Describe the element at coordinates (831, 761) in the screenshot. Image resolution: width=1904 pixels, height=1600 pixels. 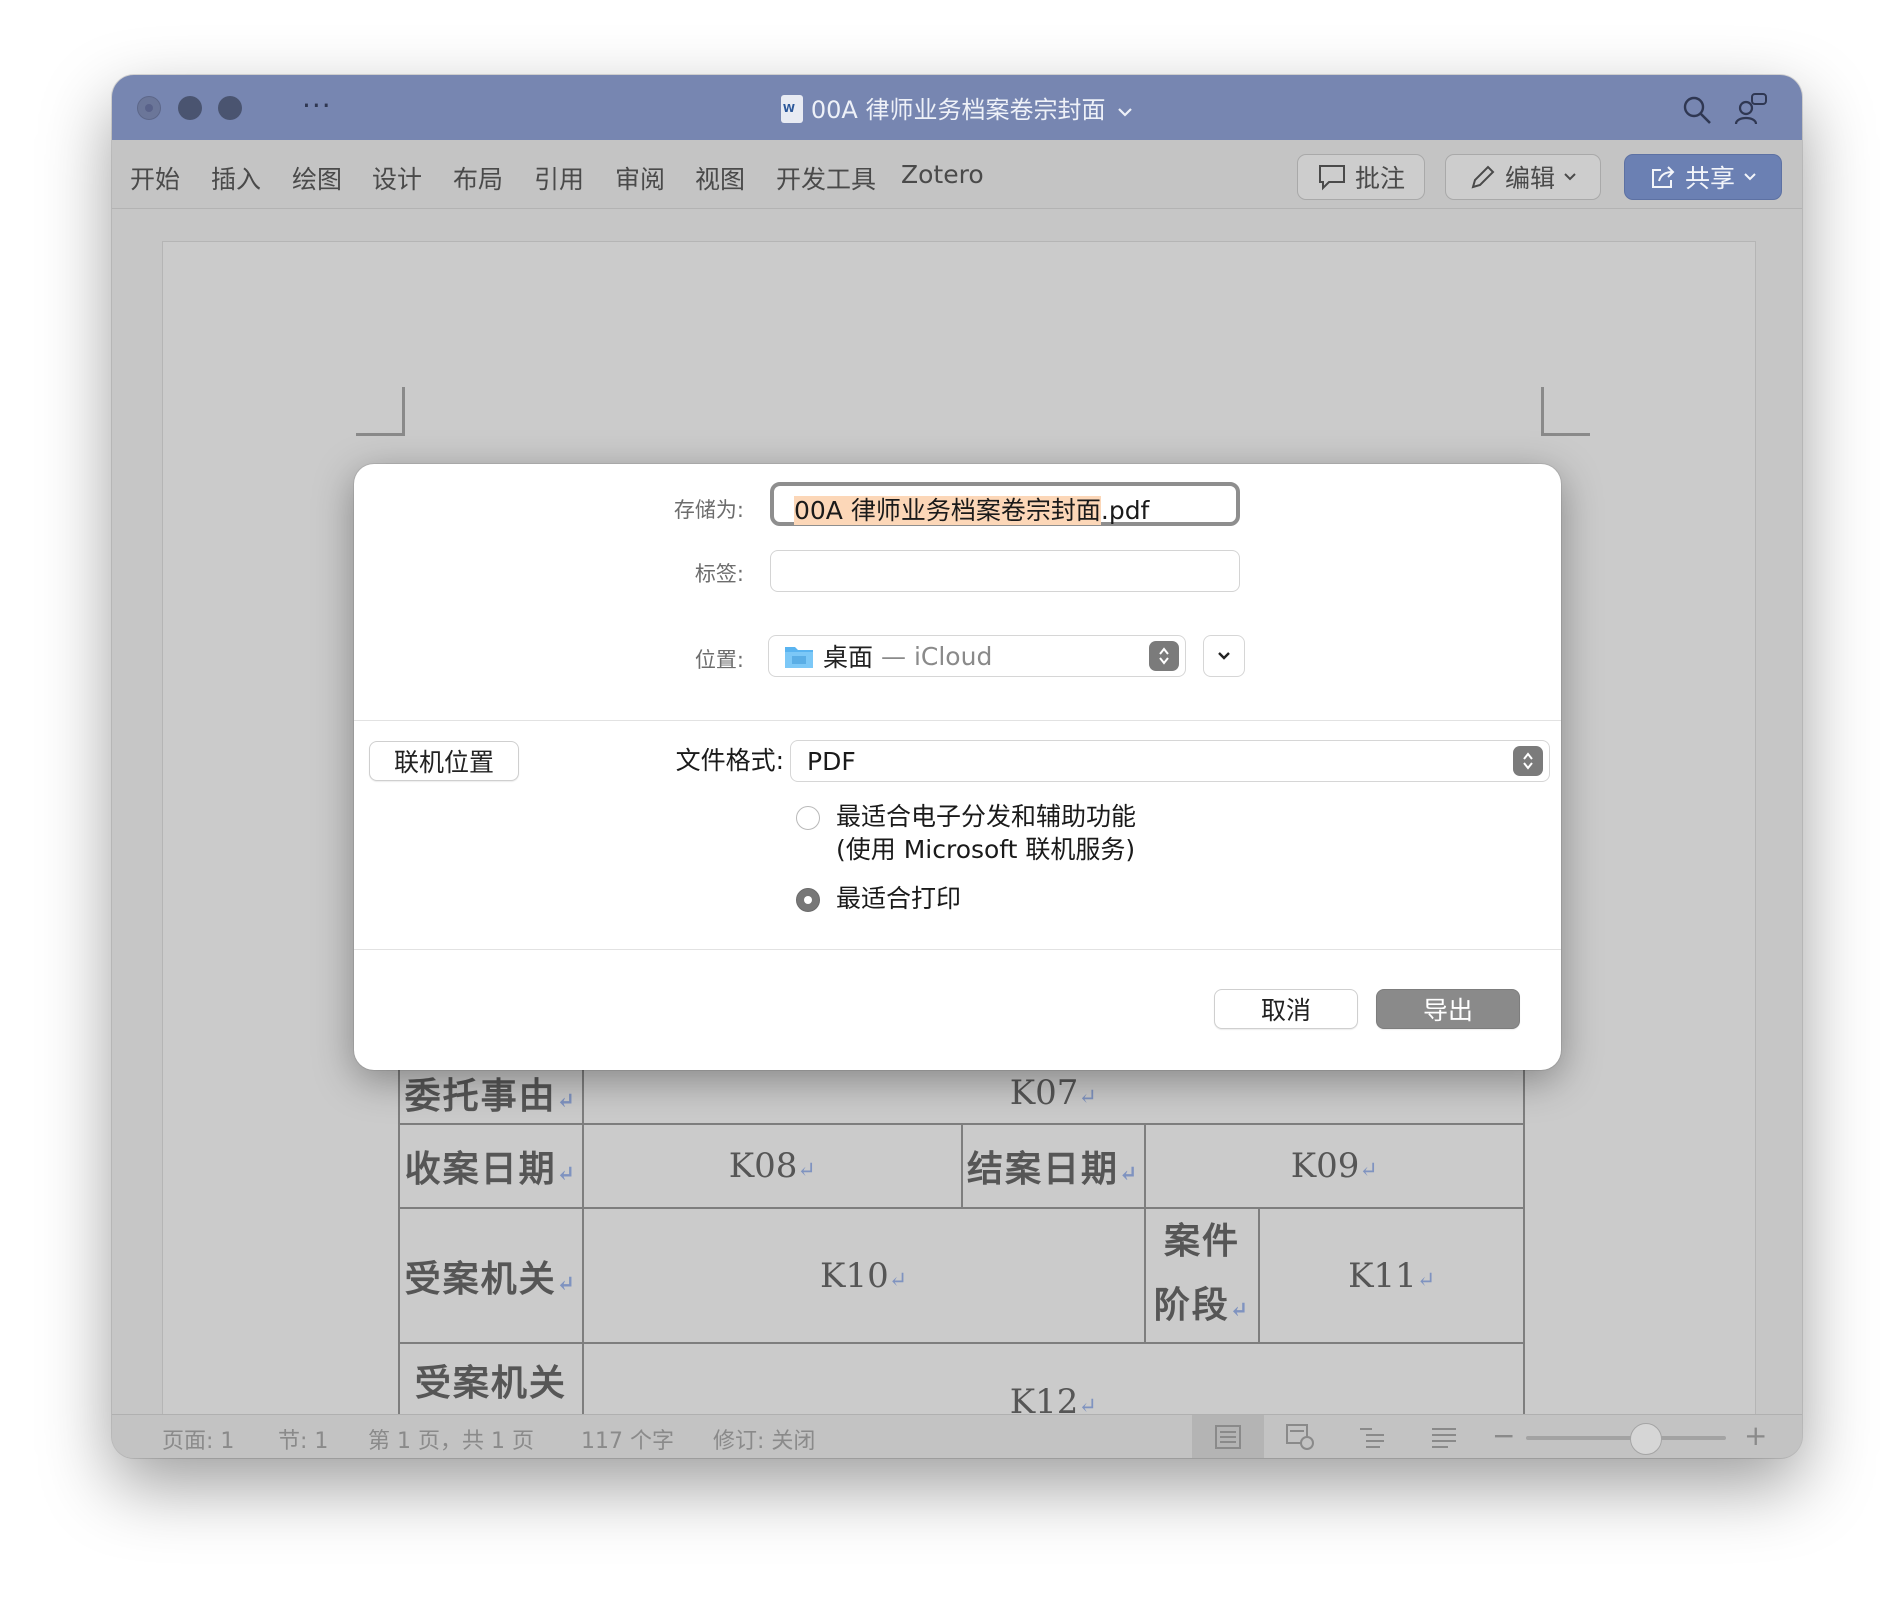
I see `file-format-value: PDF` at that location.